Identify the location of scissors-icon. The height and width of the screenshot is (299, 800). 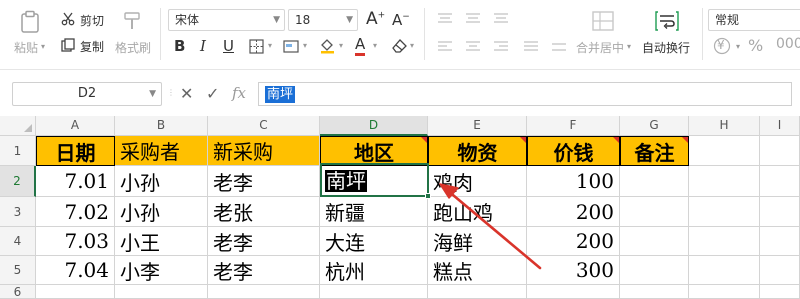
(68, 19).